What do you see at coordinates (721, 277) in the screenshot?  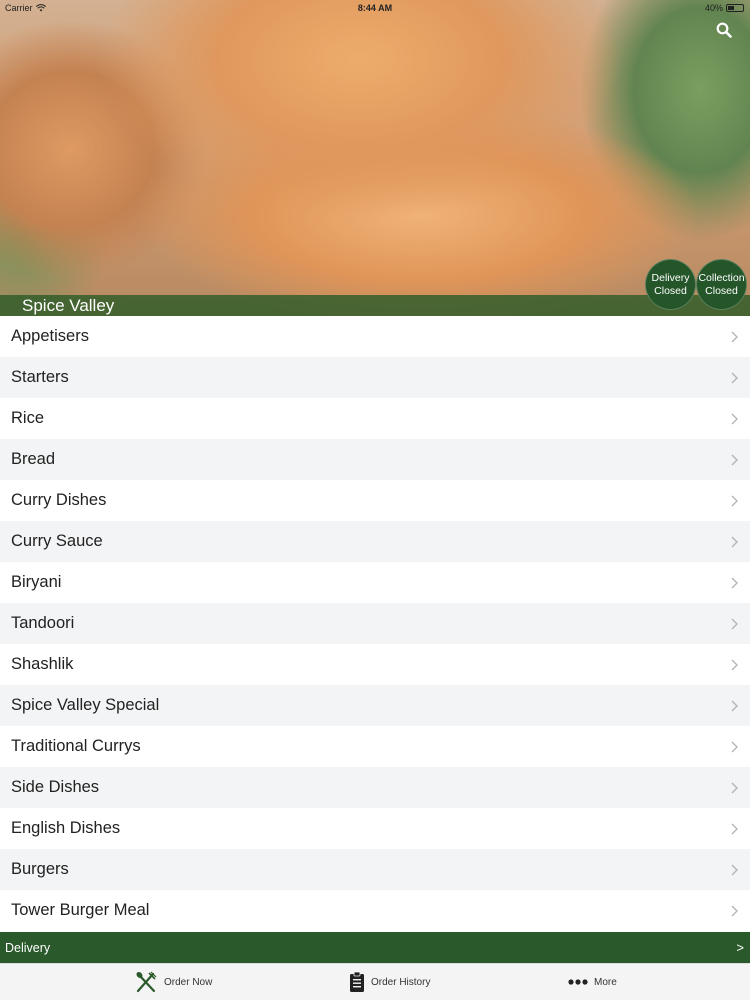 I see `collection-status-title: Collection` at bounding box center [721, 277].